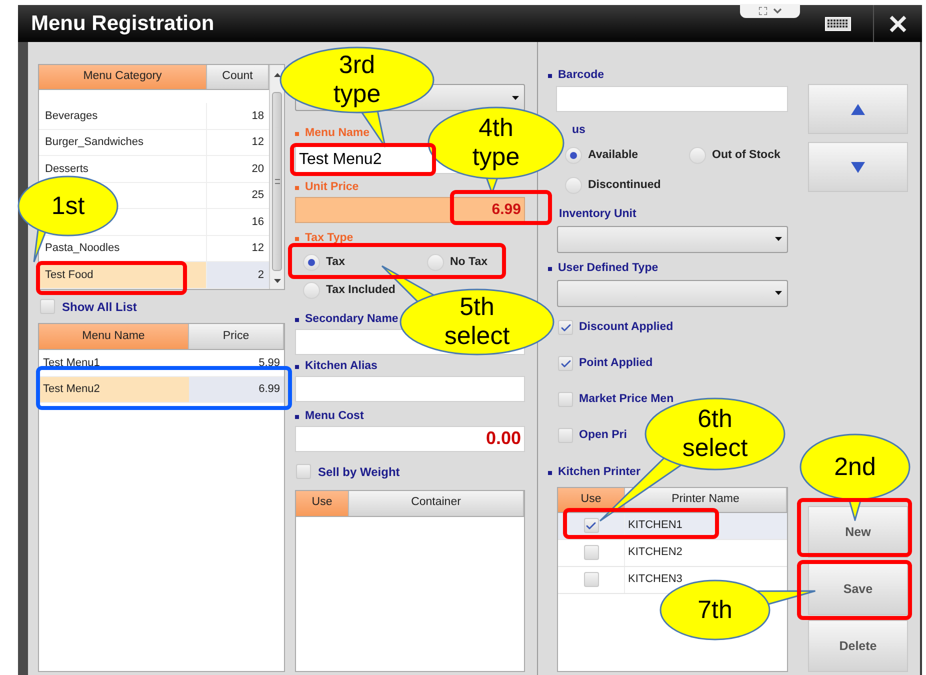 Image resolution: width=926 pixels, height=675 pixels. What do you see at coordinates (626, 327) in the screenshot?
I see `checkbox-label: Discount Applied` at bounding box center [626, 327].